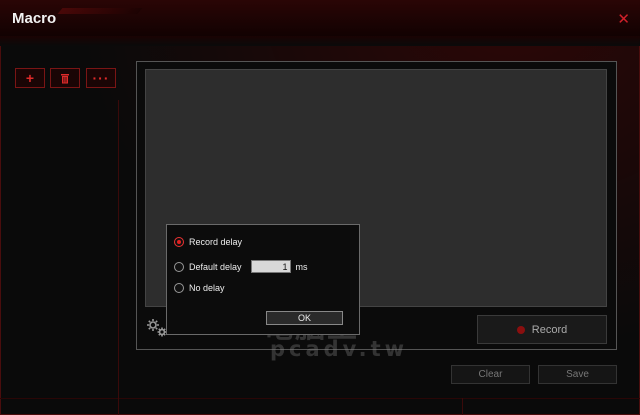 This screenshot has width=640, height=415. Describe the element at coordinates (520, 329) in the screenshot. I see `record-dot-icon` at that location.